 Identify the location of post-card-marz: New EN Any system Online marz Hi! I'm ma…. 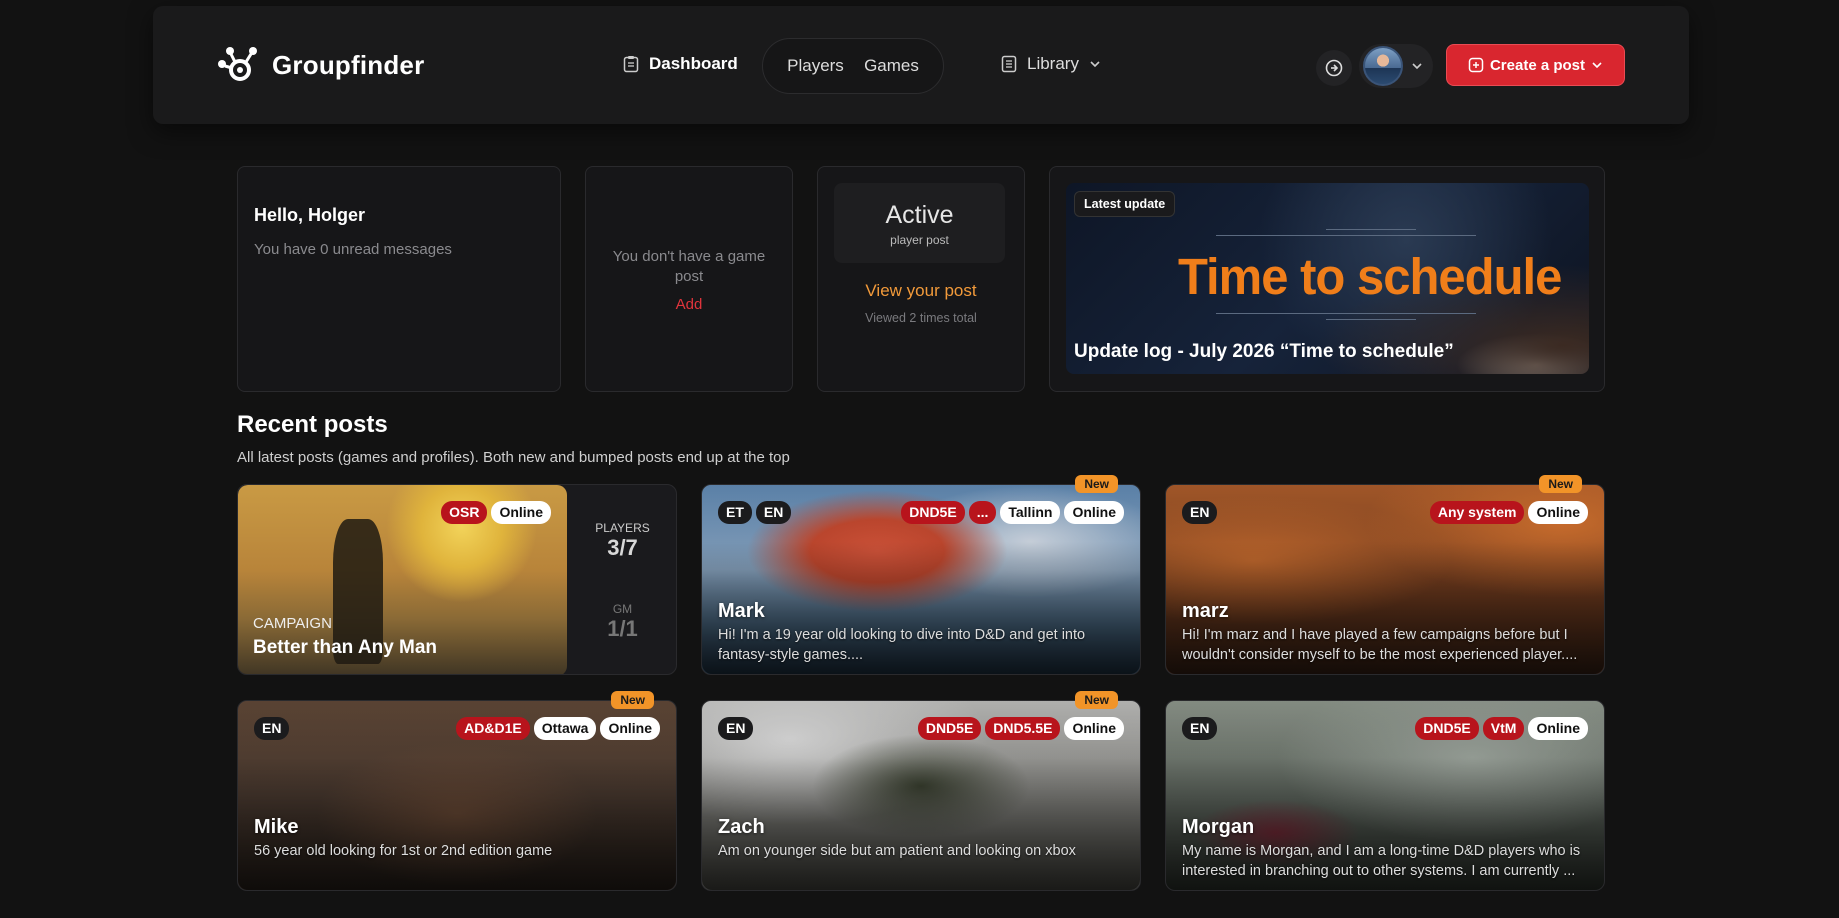
(1385, 575).